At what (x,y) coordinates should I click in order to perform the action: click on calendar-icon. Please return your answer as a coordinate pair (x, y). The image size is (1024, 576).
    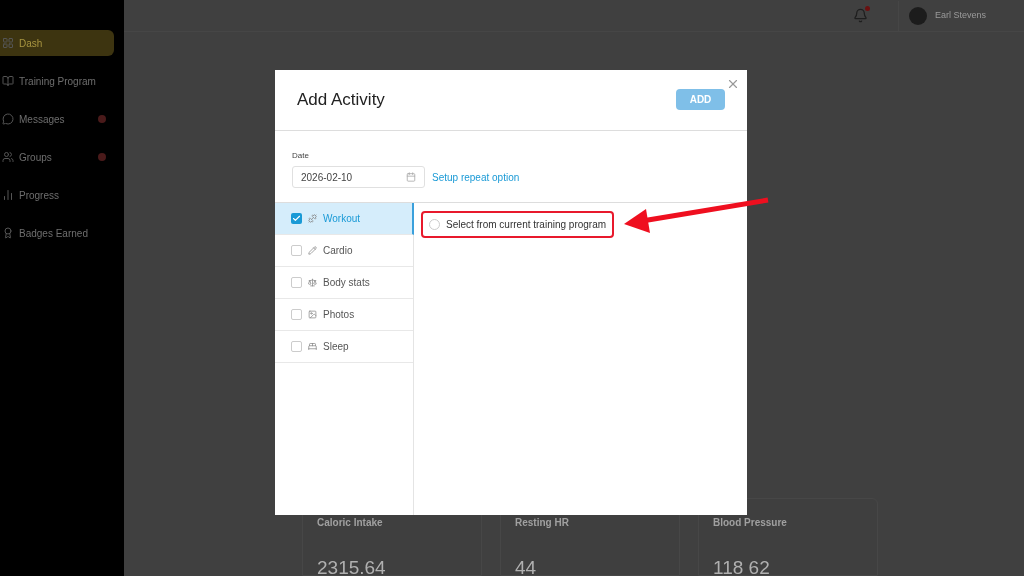
    Looking at the image, I should click on (411, 177).